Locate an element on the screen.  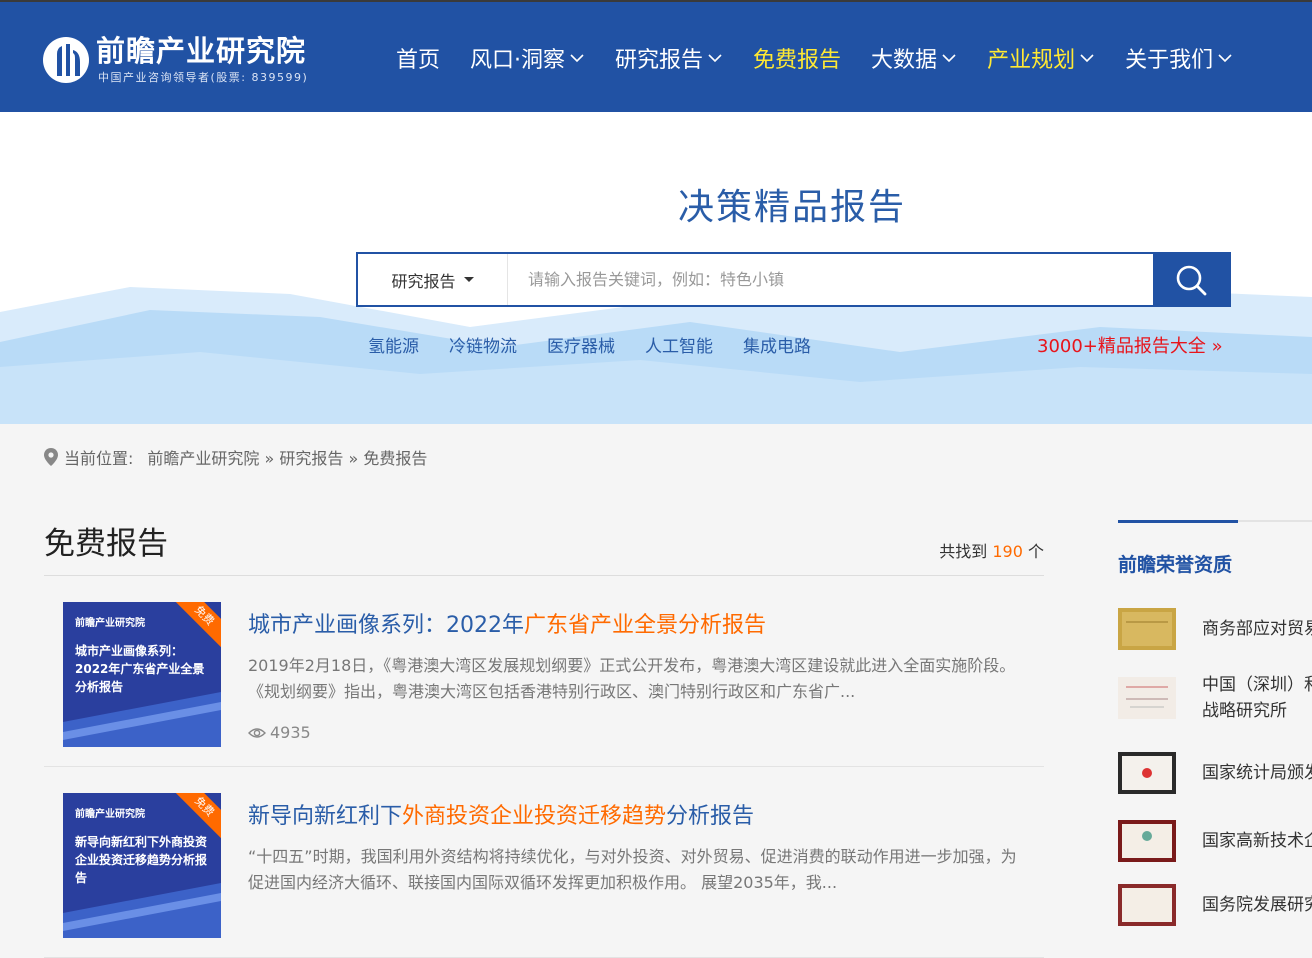
search-type-label: 研究报告 is located at coordinates (423, 281).